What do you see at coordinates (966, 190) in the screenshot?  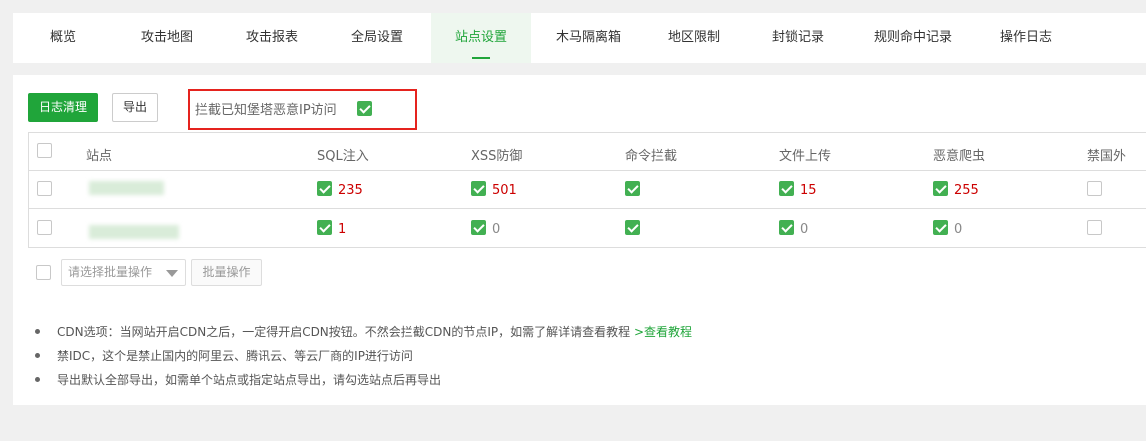 I see `crawler-count: 255` at bounding box center [966, 190].